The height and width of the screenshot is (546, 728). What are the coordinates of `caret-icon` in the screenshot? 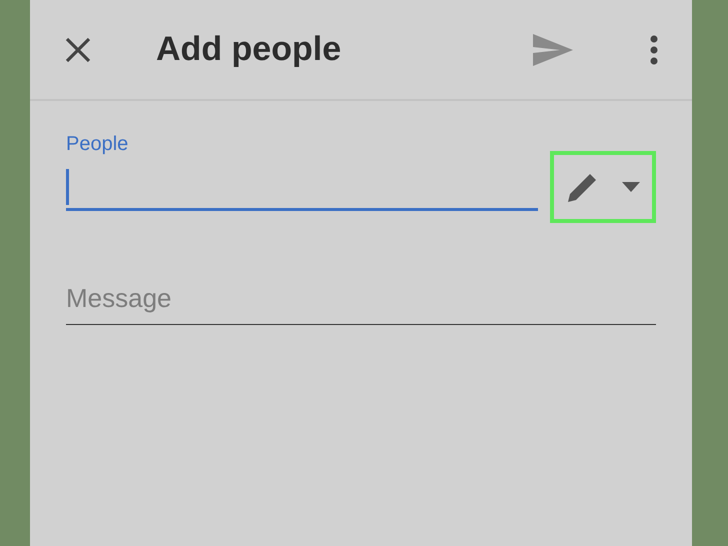 It's located at (631, 187).